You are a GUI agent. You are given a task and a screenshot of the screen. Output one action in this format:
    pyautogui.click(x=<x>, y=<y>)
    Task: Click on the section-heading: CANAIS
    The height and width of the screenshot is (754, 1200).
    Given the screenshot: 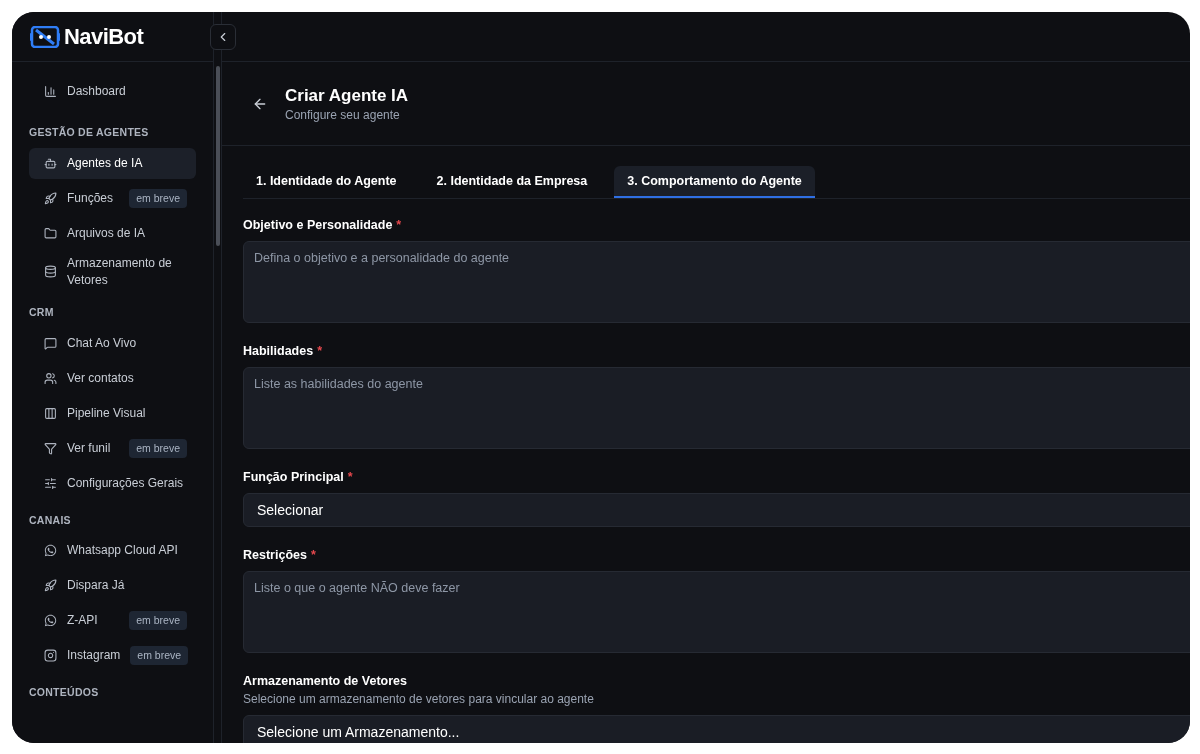 What is the action you would take?
    pyautogui.click(x=50, y=520)
    